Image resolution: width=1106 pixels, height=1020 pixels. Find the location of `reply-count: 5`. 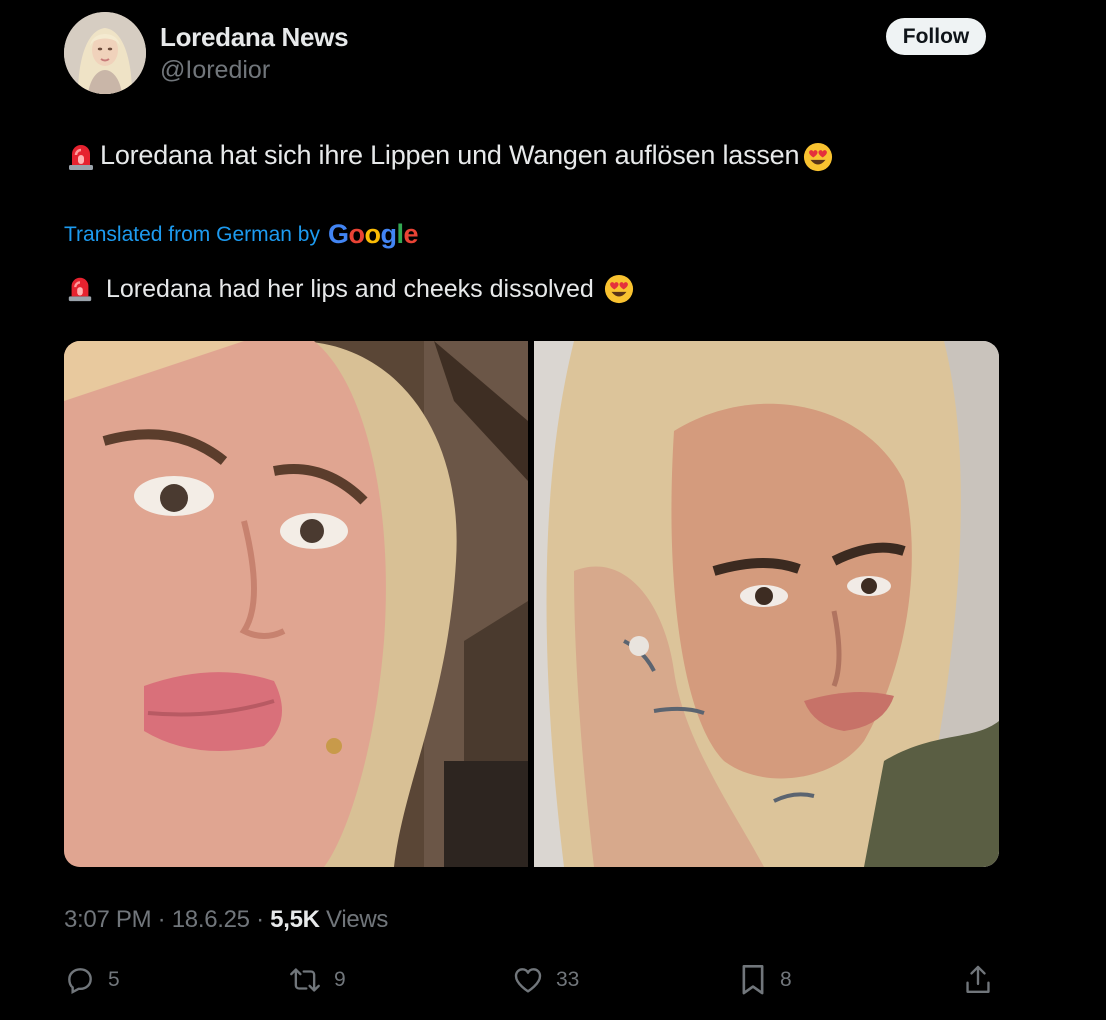

reply-count: 5 is located at coordinates (114, 979).